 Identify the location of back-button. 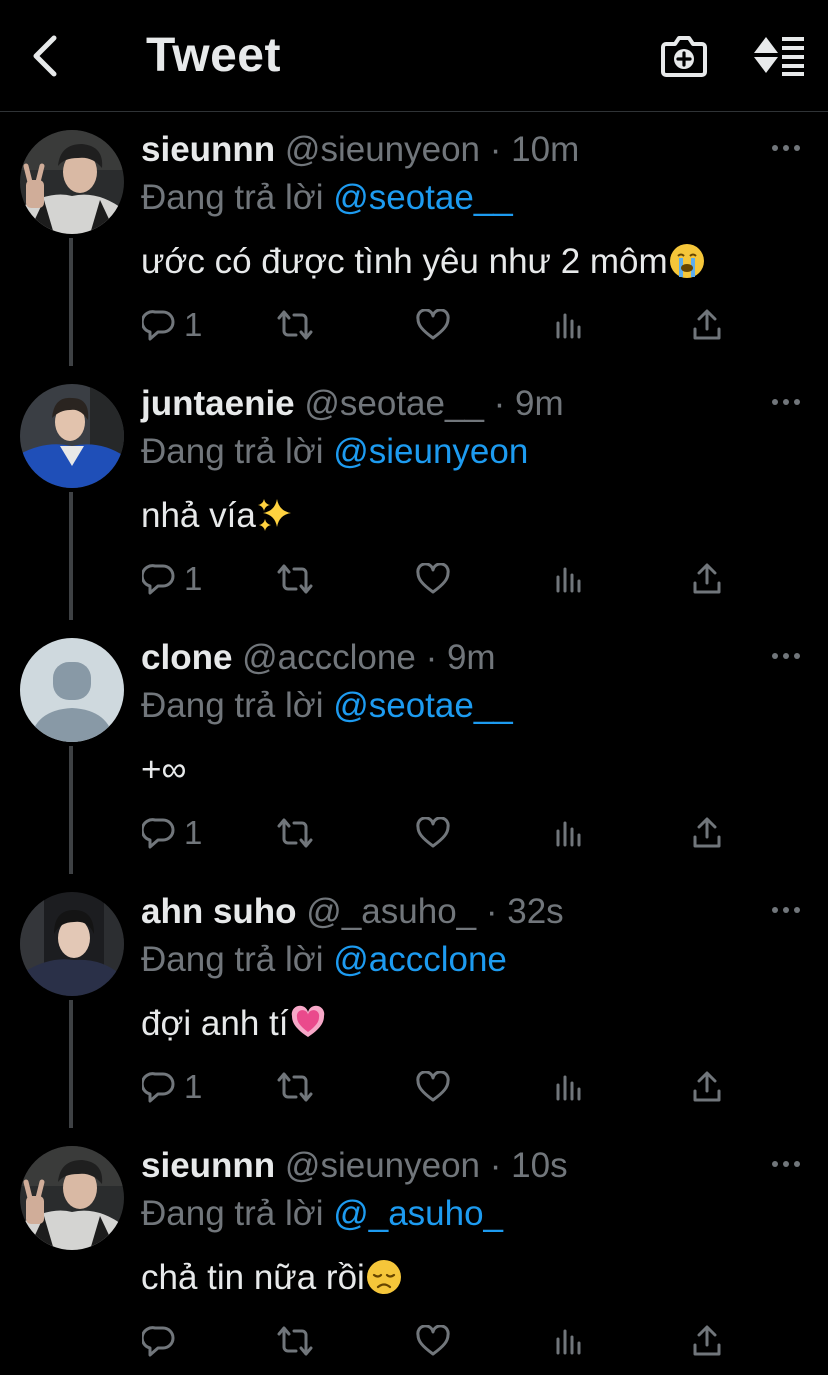
(46, 56).